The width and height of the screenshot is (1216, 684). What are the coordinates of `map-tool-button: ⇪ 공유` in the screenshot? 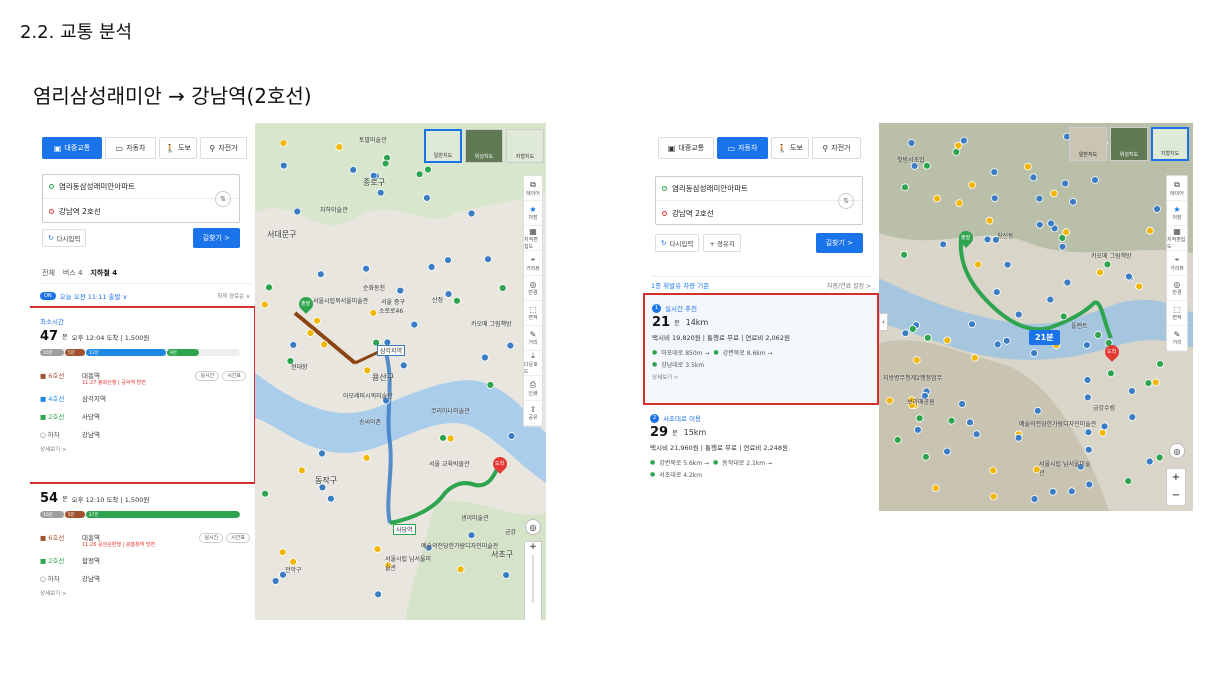 It's located at (533, 413).